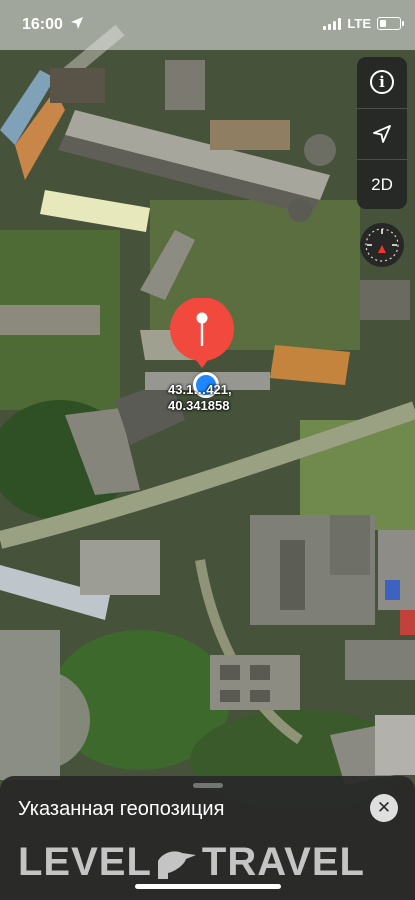 The image size is (415, 900). Describe the element at coordinates (359, 23) in the screenshot. I see `network-type: LTE` at that location.